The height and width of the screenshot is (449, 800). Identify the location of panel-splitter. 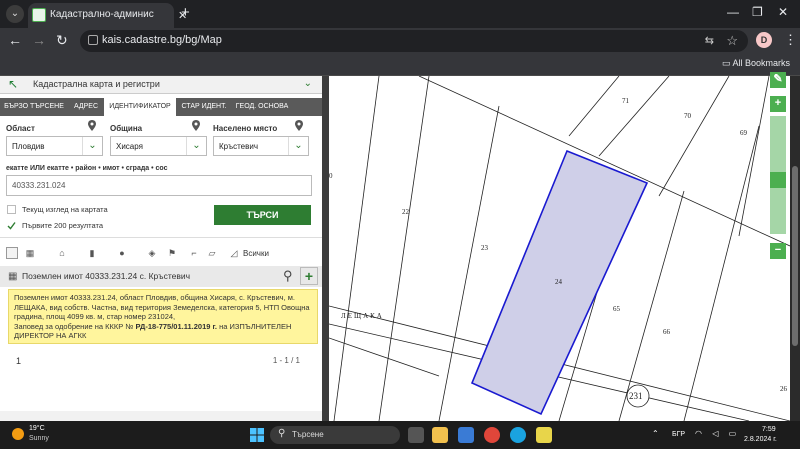
(325, 248).